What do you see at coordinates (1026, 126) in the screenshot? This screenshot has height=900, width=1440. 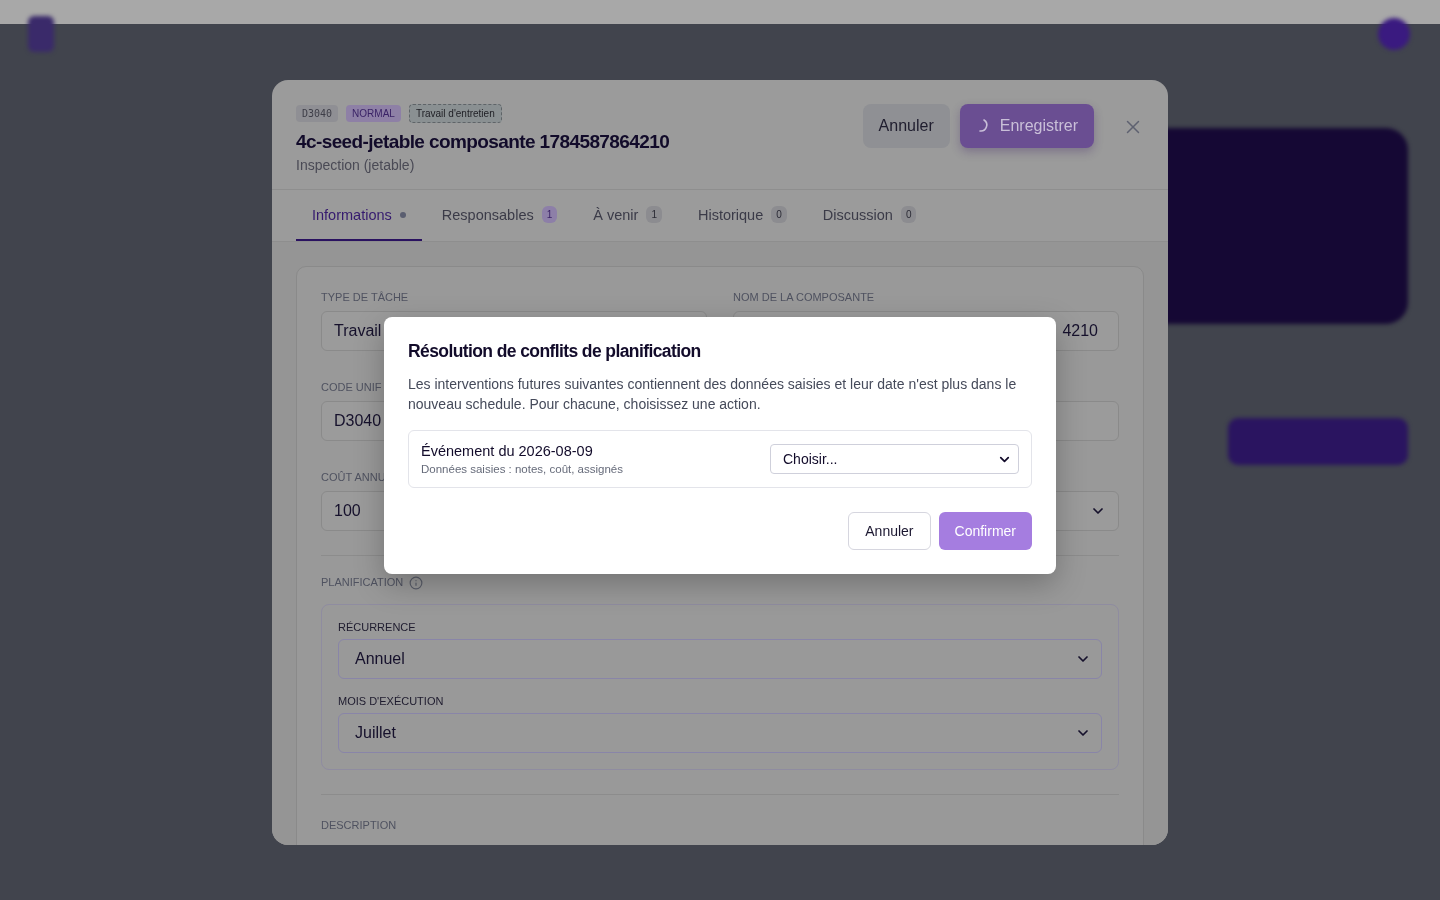 I see `save-button: Enregistrer` at bounding box center [1026, 126].